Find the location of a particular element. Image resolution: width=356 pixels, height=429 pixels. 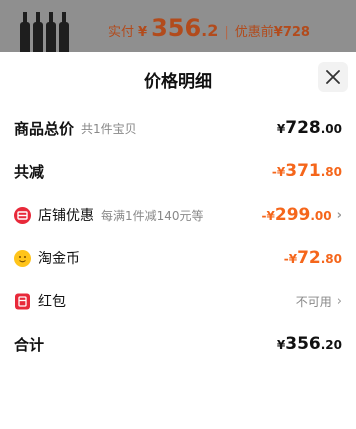

sheet-title: 价格明细 is located at coordinates (178, 82).